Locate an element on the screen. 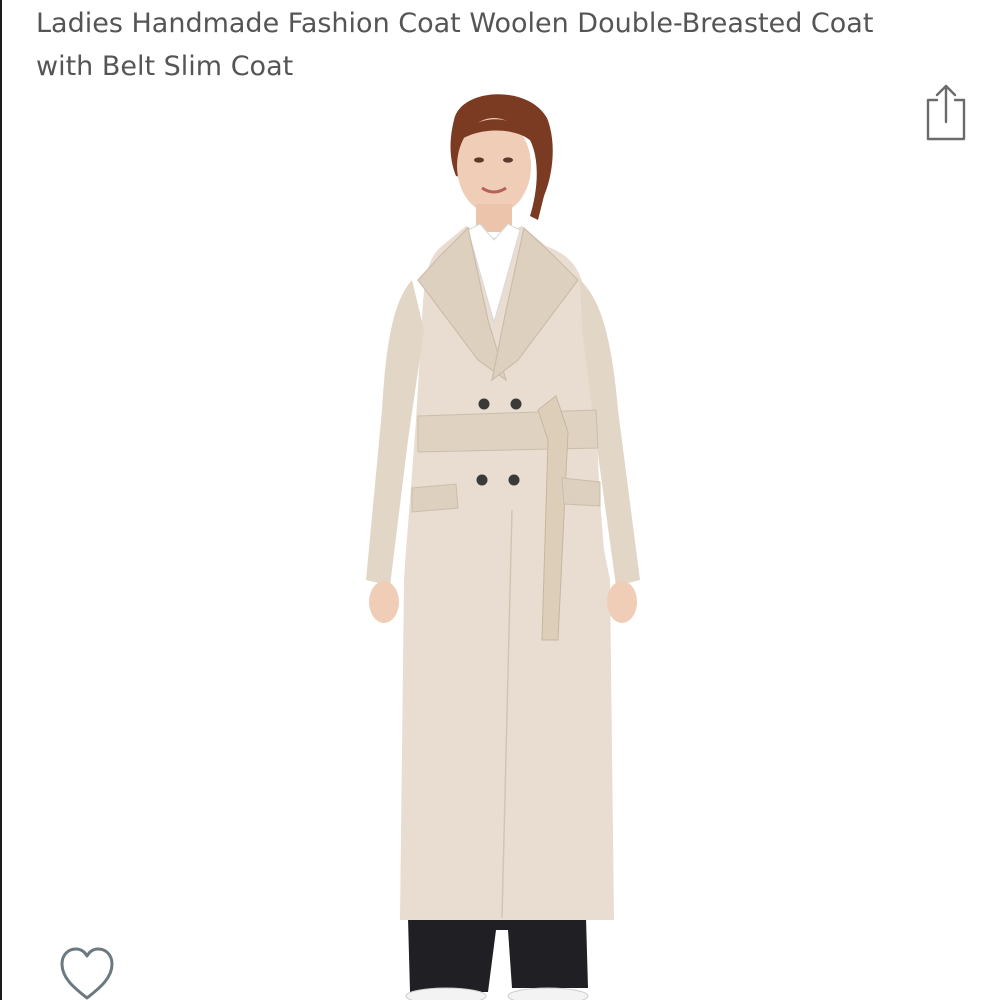 The height and width of the screenshot is (1000, 1000). heart-outline-icon is located at coordinates (87, 973).